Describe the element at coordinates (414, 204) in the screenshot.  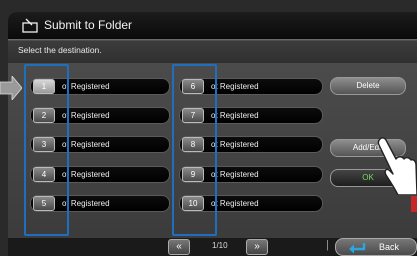
I see `side-marker` at that location.